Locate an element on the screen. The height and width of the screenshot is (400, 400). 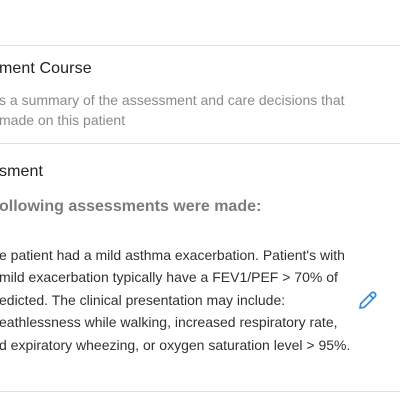
assessment-title: sment is located at coordinates (22, 171).